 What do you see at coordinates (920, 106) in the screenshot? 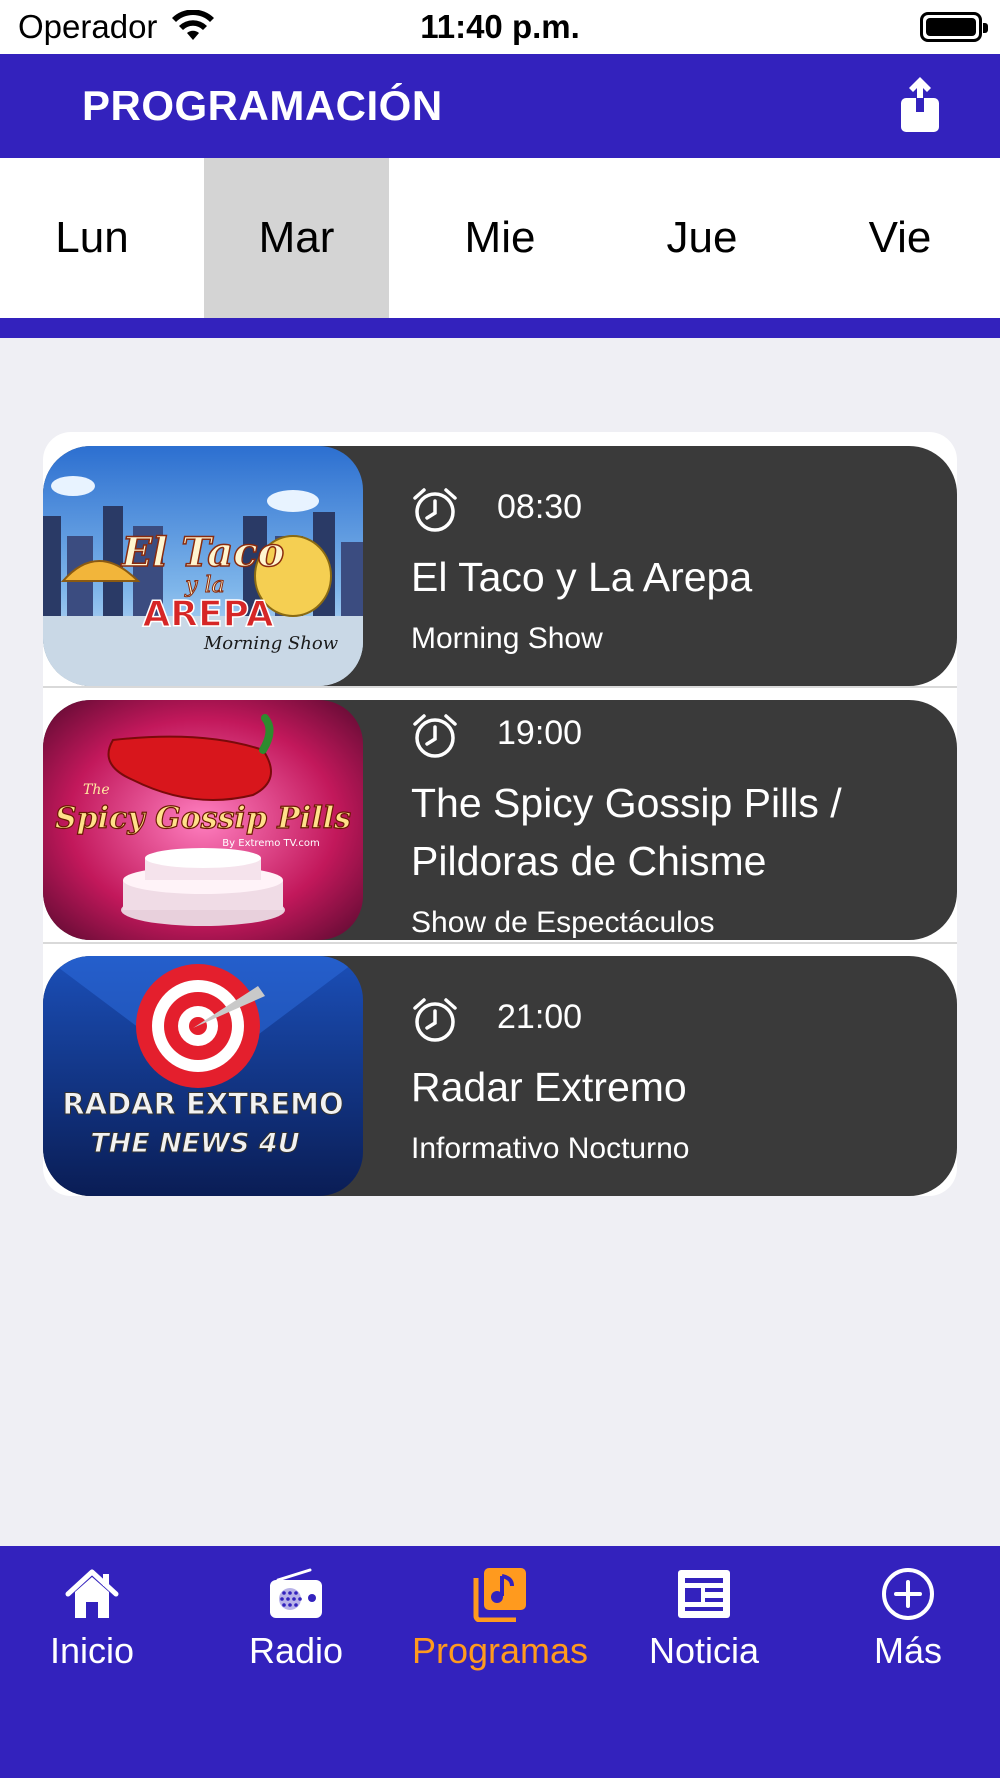
I see `share-icon` at bounding box center [920, 106].